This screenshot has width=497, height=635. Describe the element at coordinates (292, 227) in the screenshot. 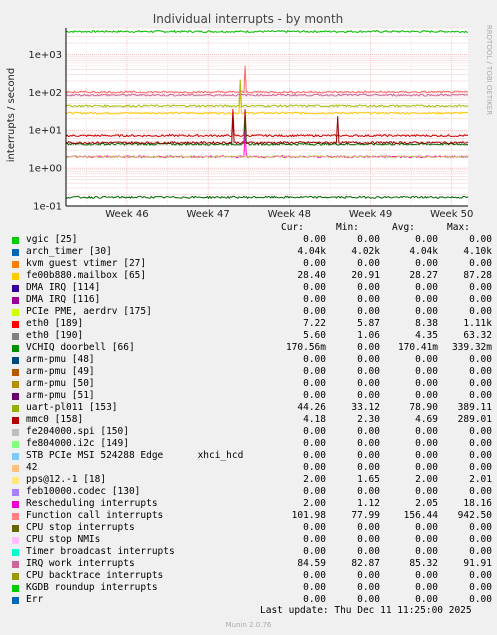

I see `col-header-cur: Cur:` at that location.